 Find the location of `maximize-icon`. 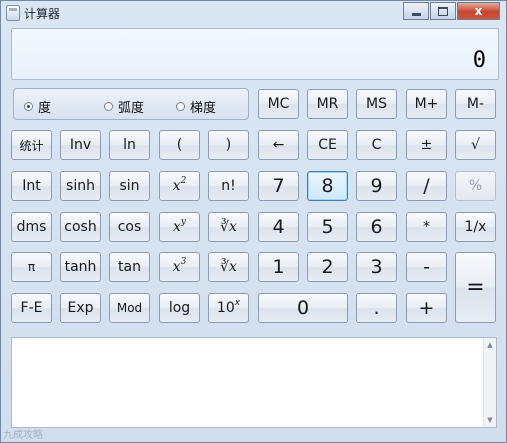

maximize-icon is located at coordinates (443, 11).